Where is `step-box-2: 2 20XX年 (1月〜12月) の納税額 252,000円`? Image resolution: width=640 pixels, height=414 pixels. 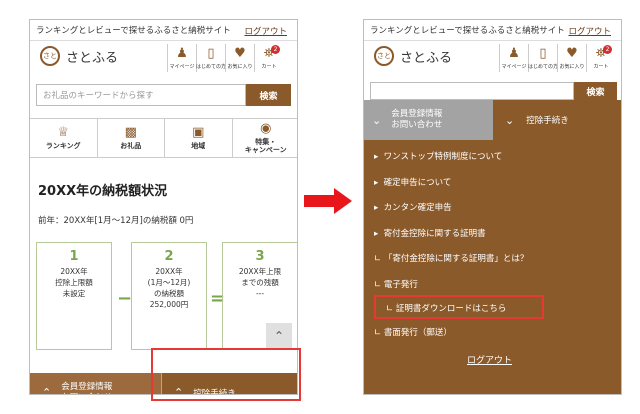
step-box-2: 2 20XX年 (1月〜12月) の納税額 252,000円 is located at coordinates (169, 296).